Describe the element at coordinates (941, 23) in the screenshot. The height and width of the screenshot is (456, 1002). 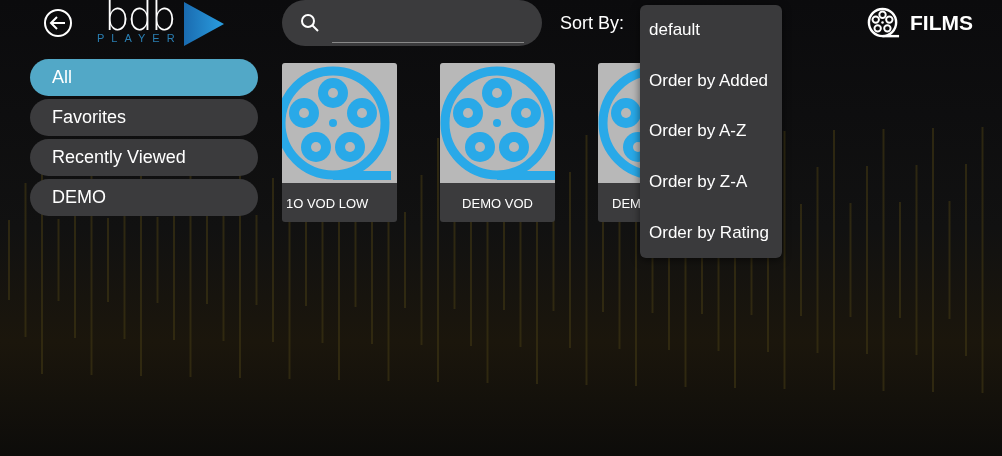
I see `section-title: FILMS` at that location.